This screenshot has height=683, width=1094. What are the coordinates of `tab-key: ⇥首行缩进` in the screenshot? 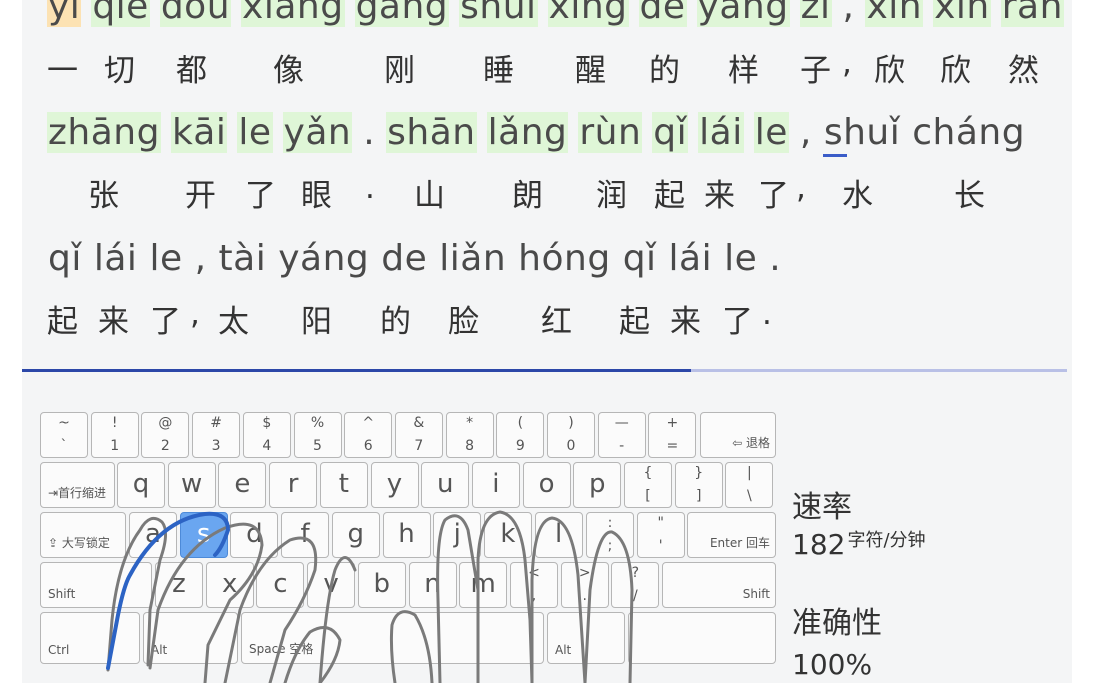 It's located at (77, 485).